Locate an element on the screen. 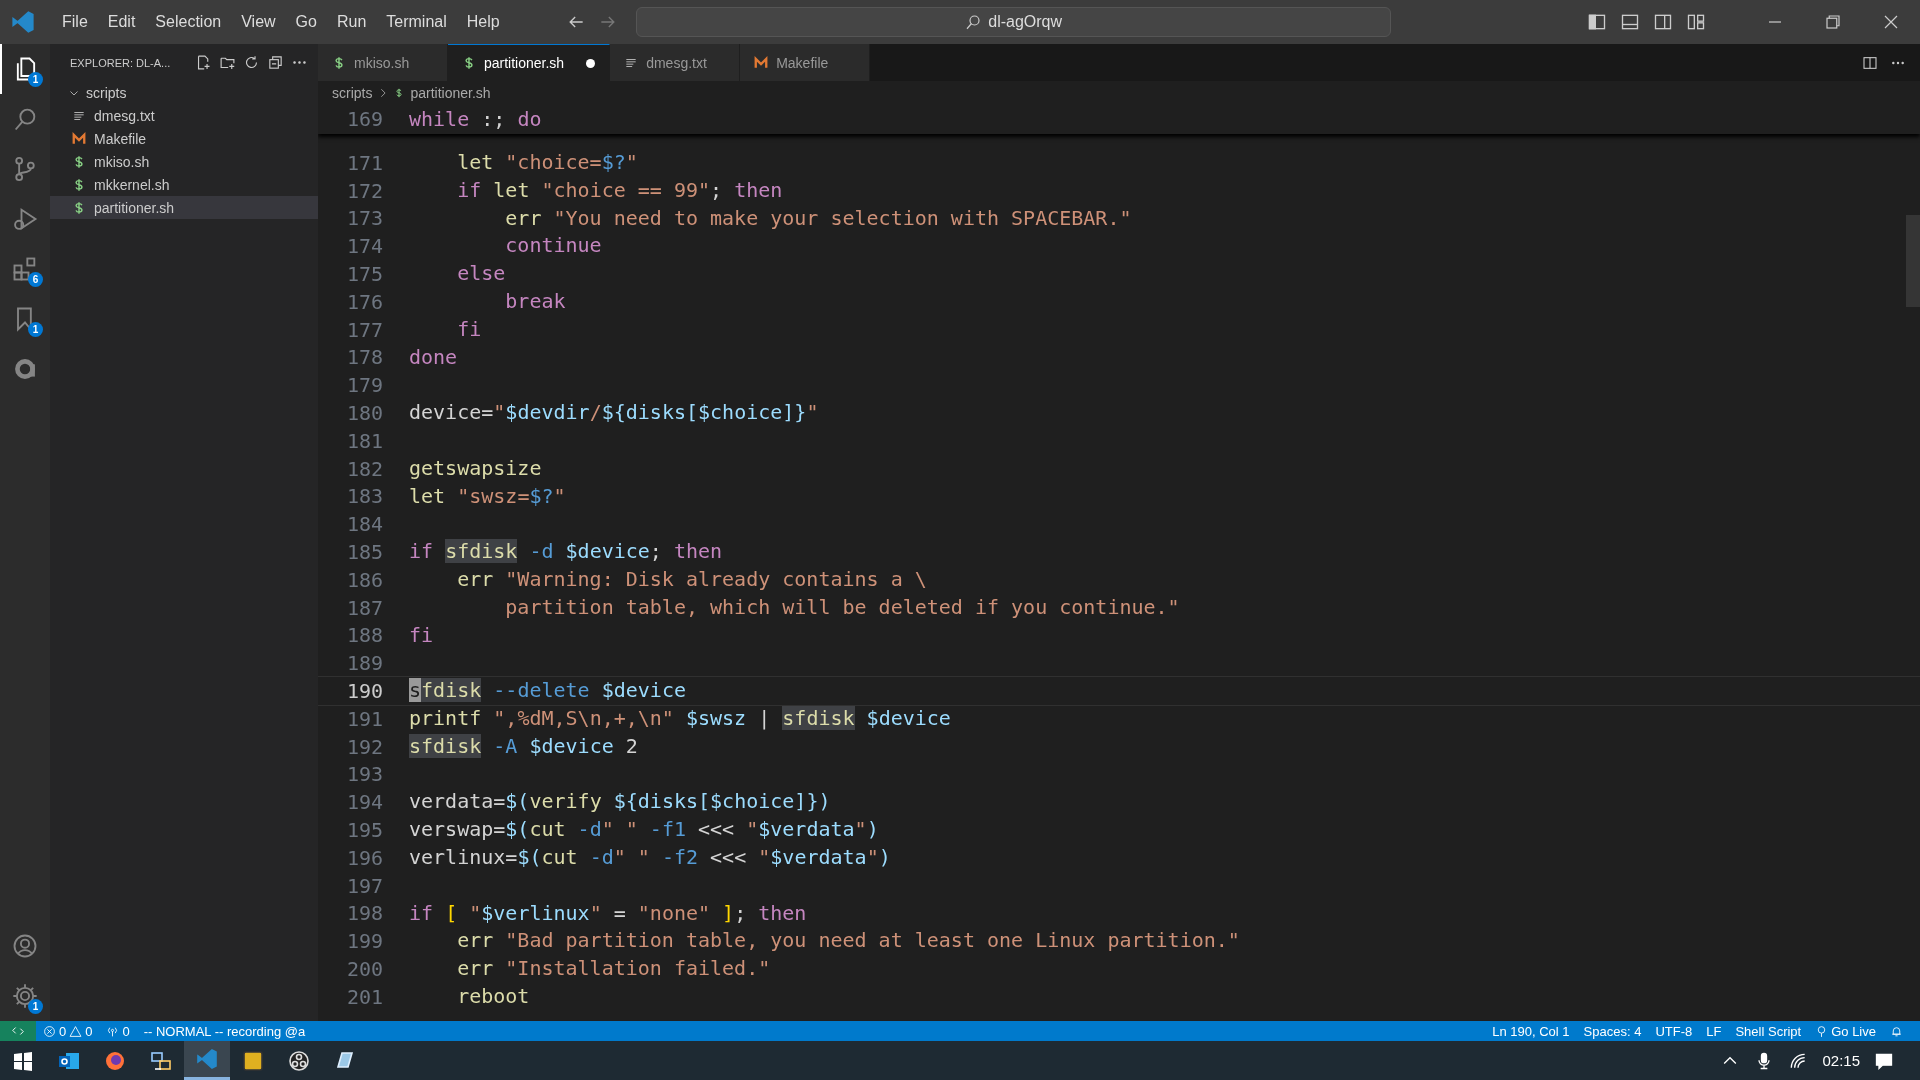  line-number: 198 is located at coordinates (364, 913).